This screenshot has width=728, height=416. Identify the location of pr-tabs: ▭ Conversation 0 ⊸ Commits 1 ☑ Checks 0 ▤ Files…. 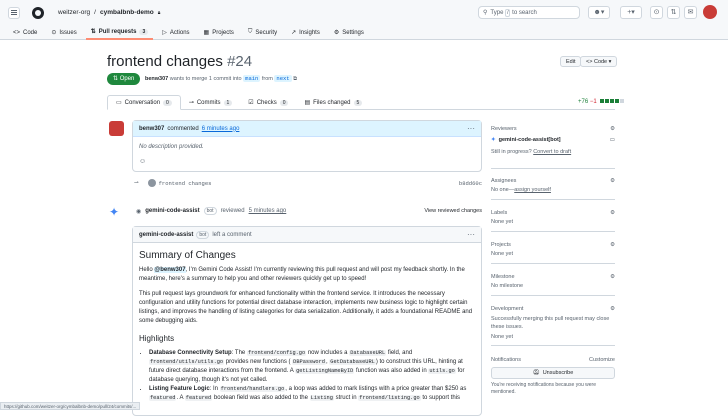
(361, 102).